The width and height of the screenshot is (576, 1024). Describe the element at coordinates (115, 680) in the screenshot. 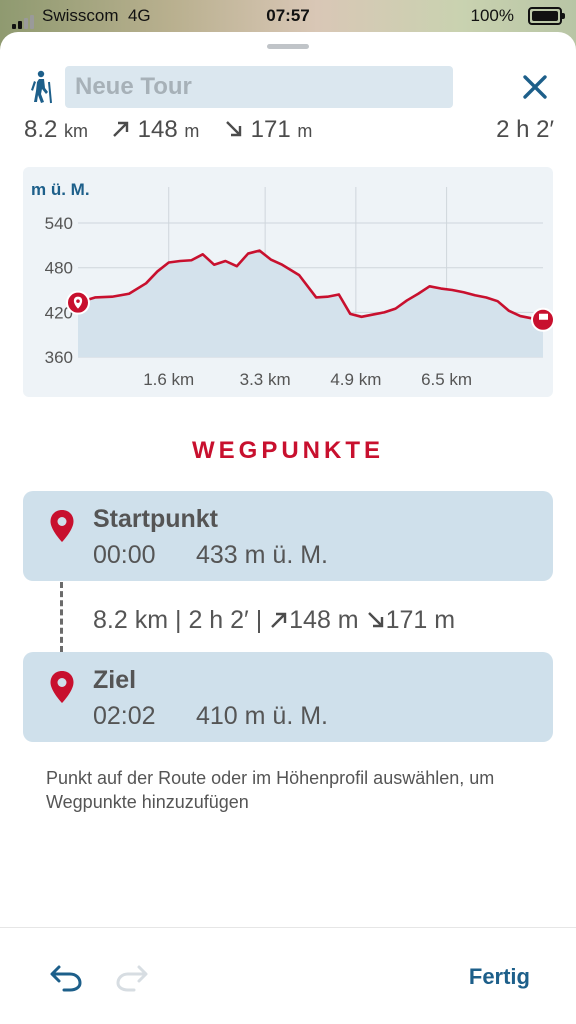

I see `waypoint-name: Ziel` at that location.